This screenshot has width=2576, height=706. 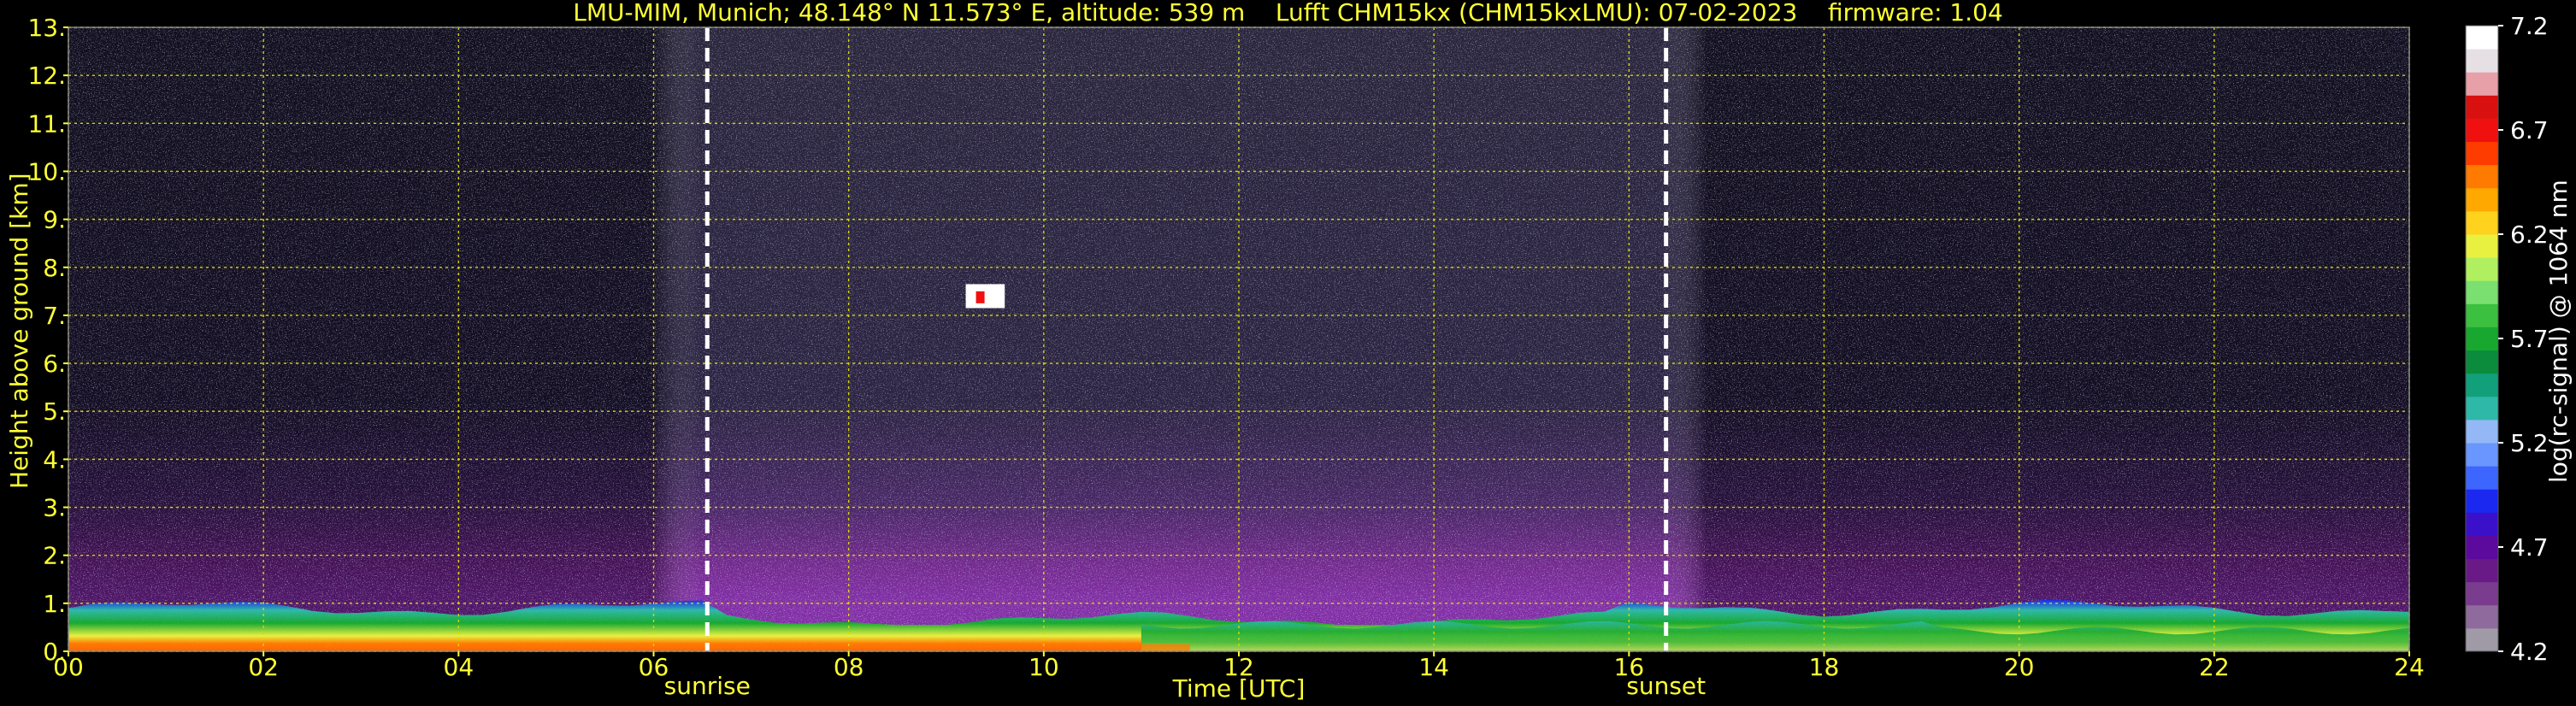 What do you see at coordinates (46, 171) in the screenshot?
I see `y-tick-label: 10.` at bounding box center [46, 171].